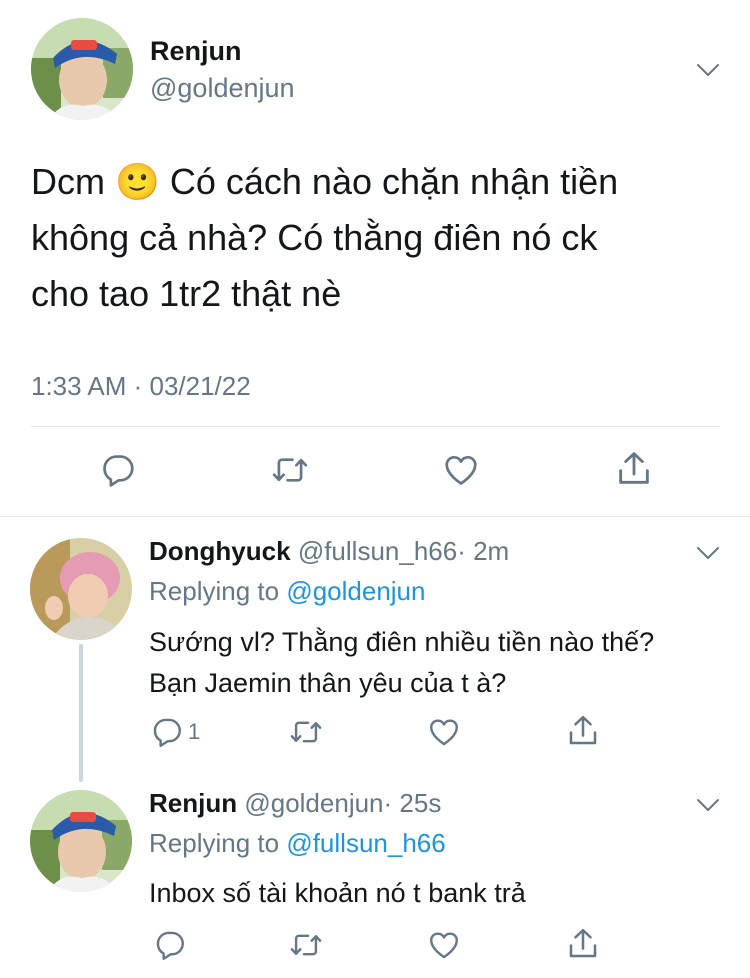  I want to click on reply-text-line: Sướng vl? Thằng điên nhiều tiền nào thế?, so click(402, 642).